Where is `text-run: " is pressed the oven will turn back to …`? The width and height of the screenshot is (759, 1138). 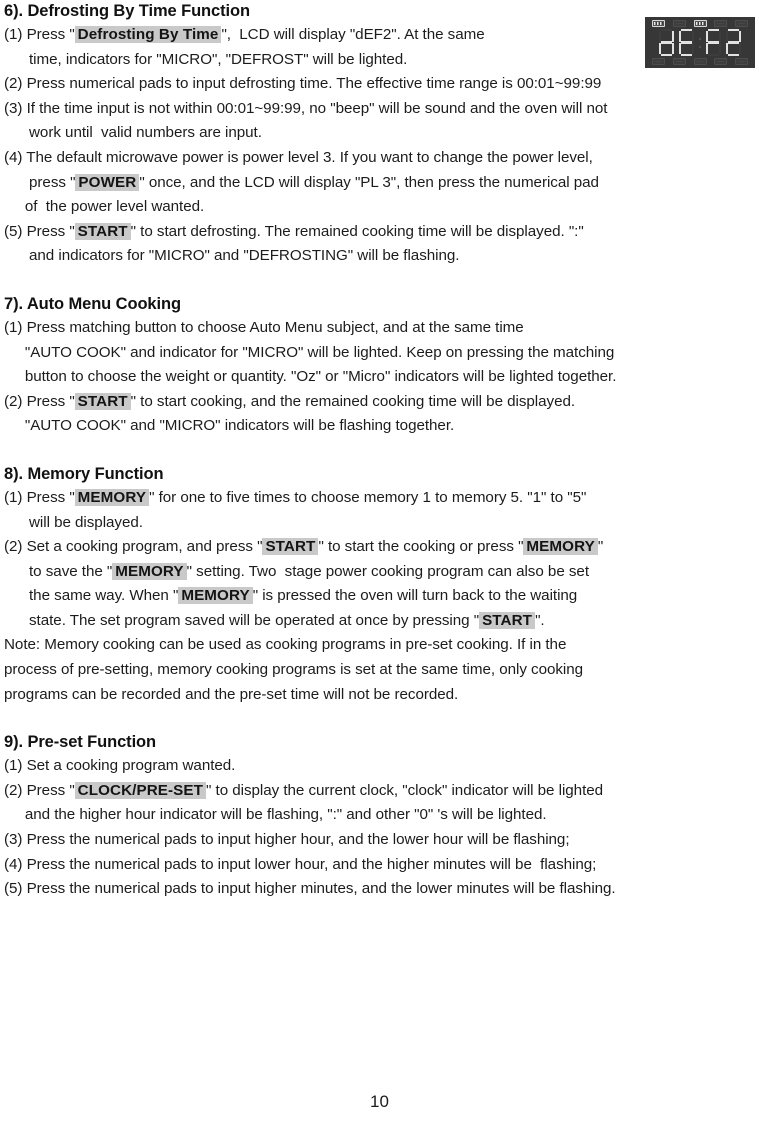 text-run: " is pressed the oven will turn back to … is located at coordinates (415, 596).